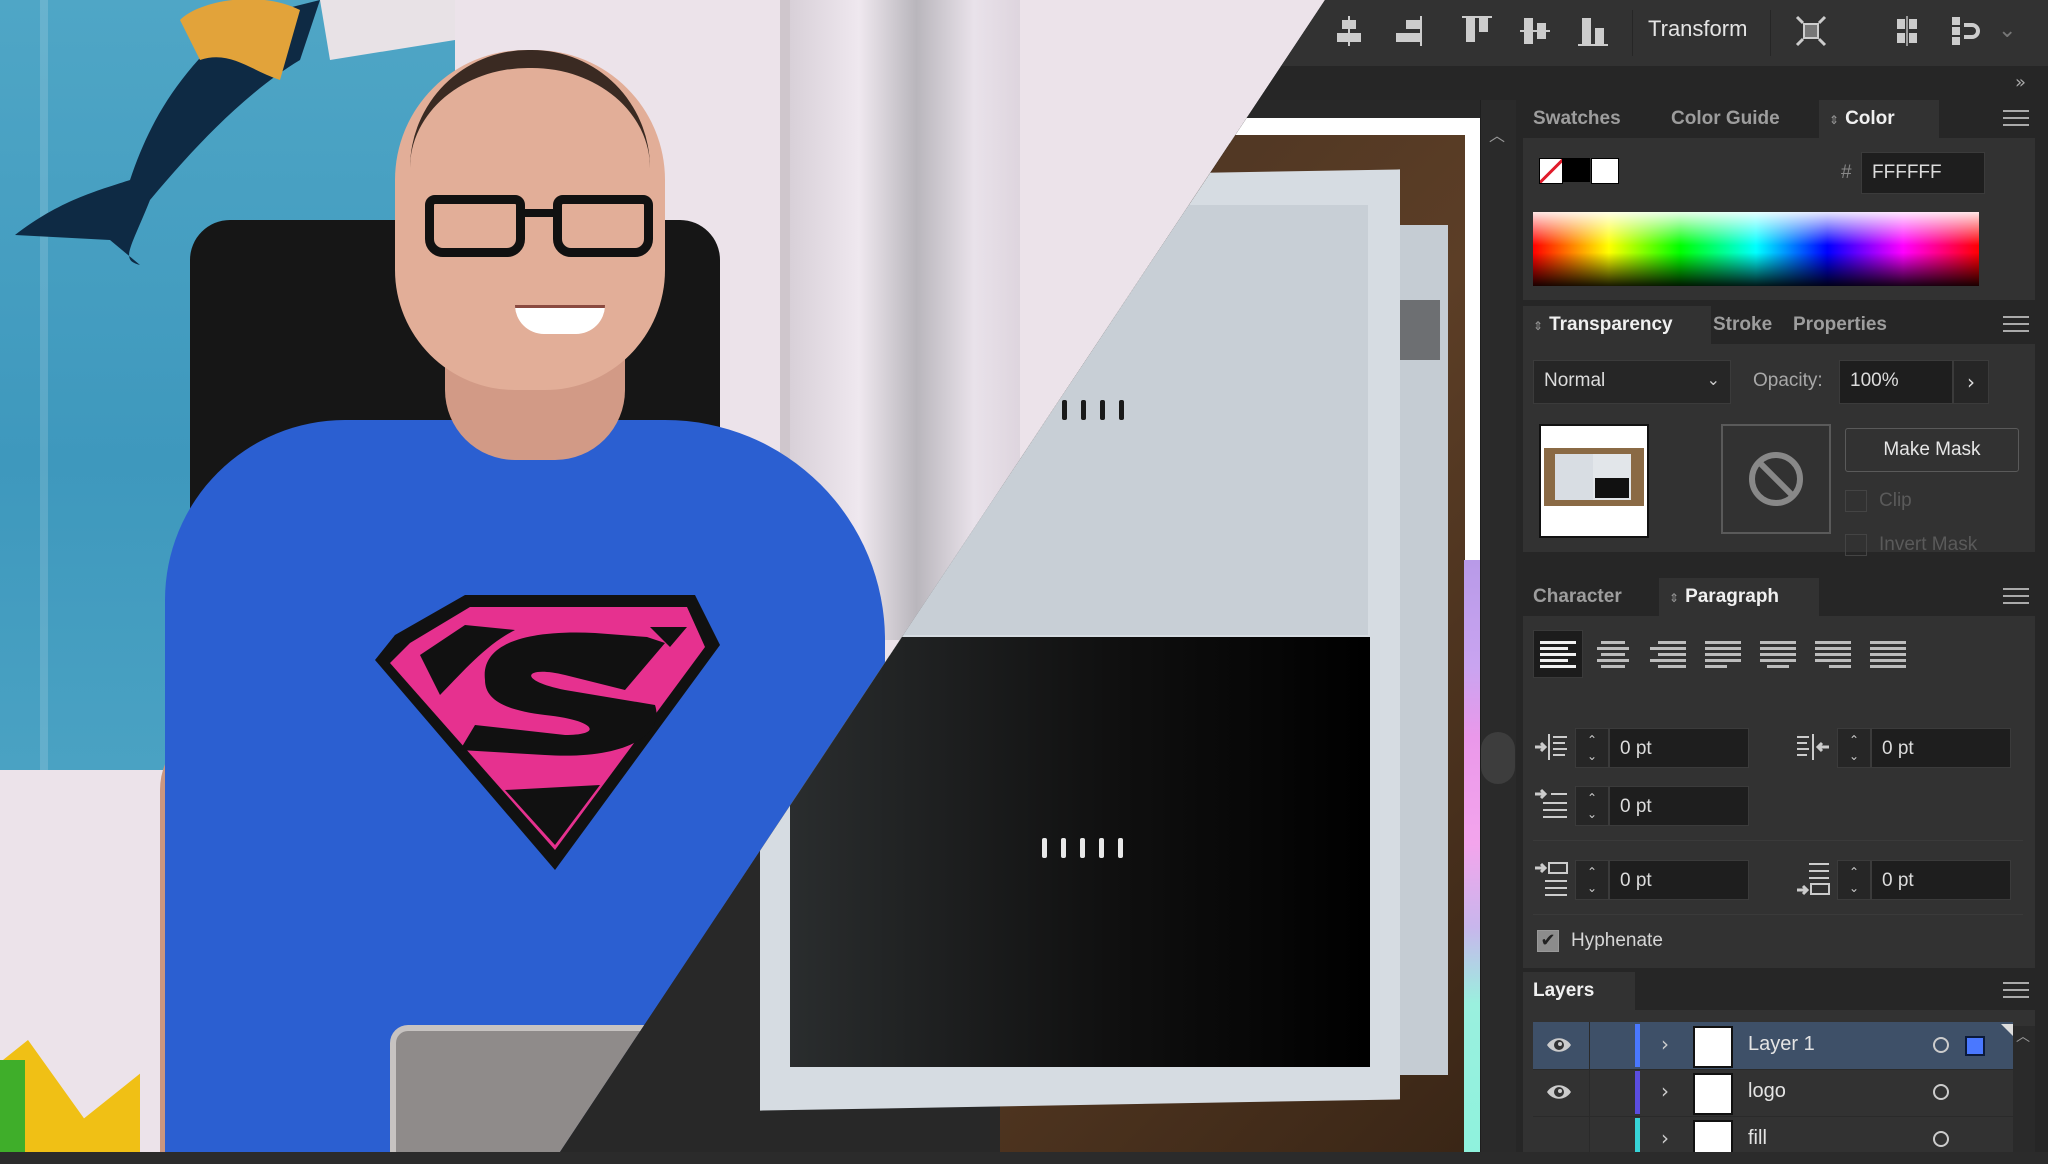 This screenshot has width=2048, height=1164. What do you see at coordinates (2007, 1030) in the screenshot?
I see `selection-corner-indicator` at bounding box center [2007, 1030].